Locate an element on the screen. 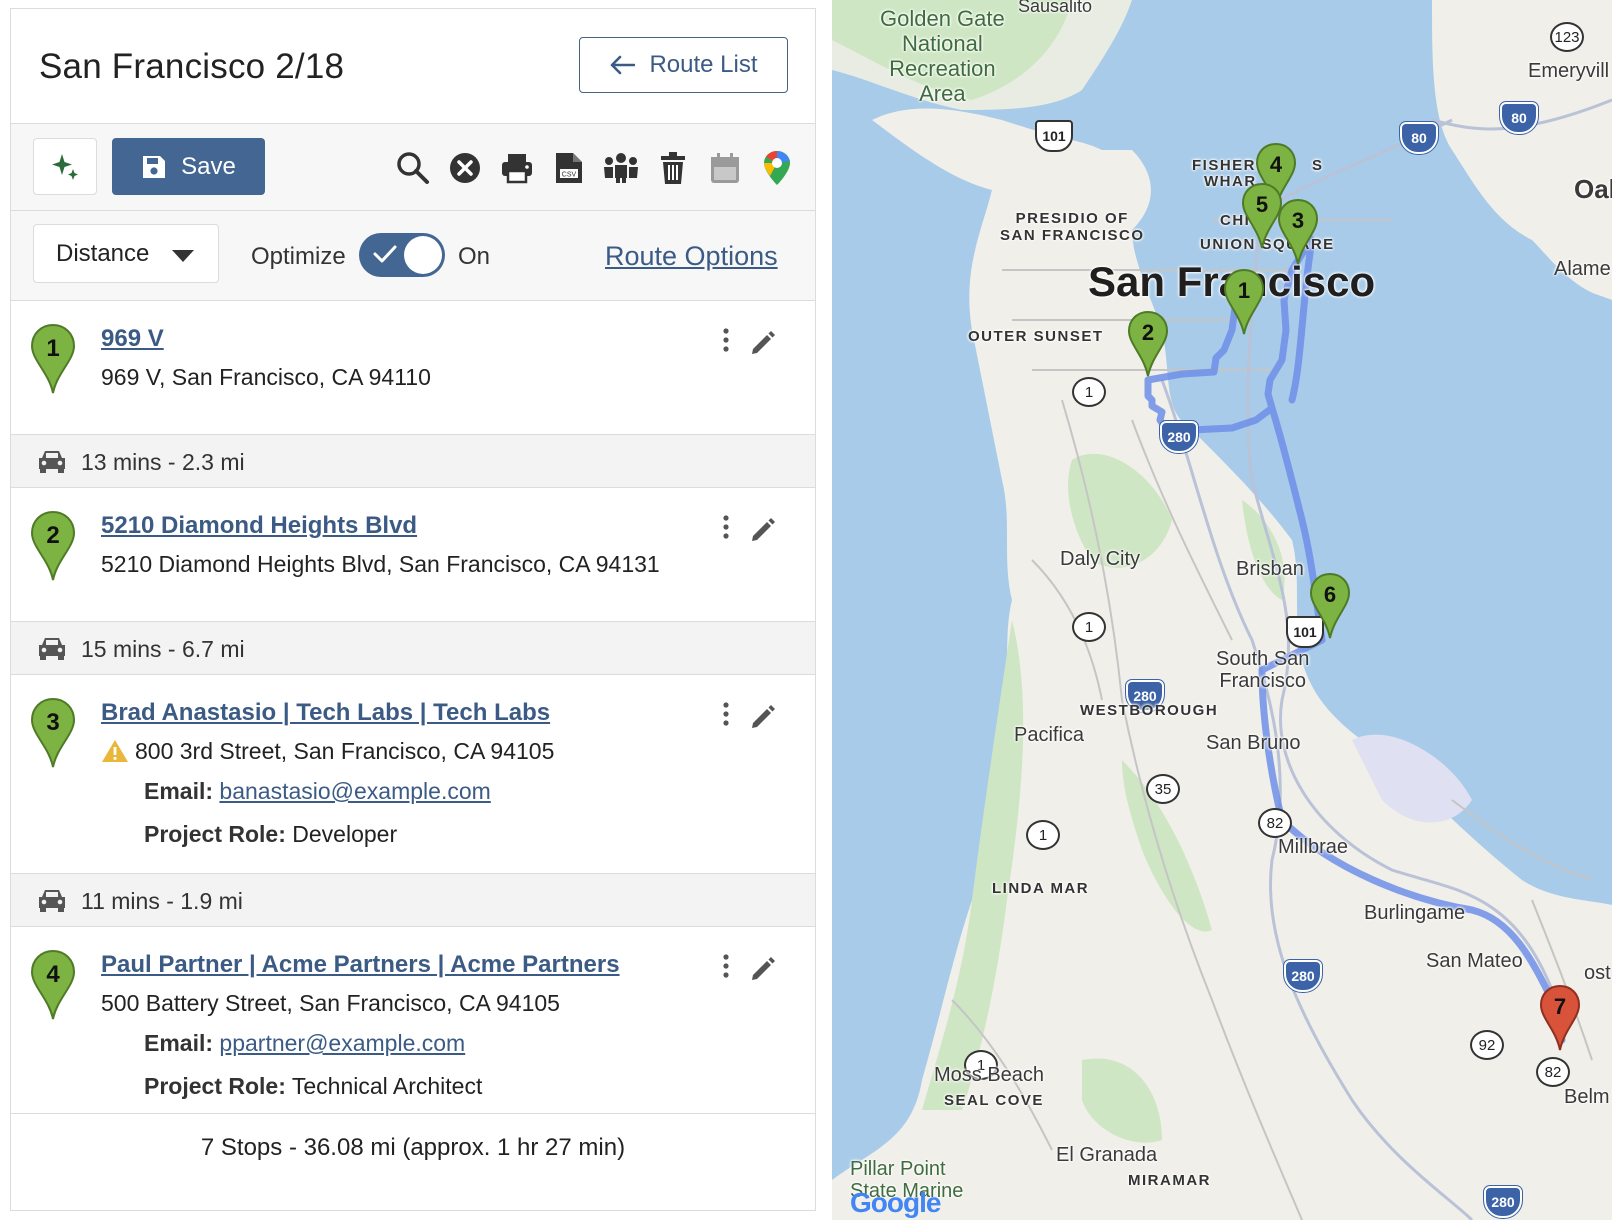  map-pin-6: 6 is located at coordinates (1330, 606).